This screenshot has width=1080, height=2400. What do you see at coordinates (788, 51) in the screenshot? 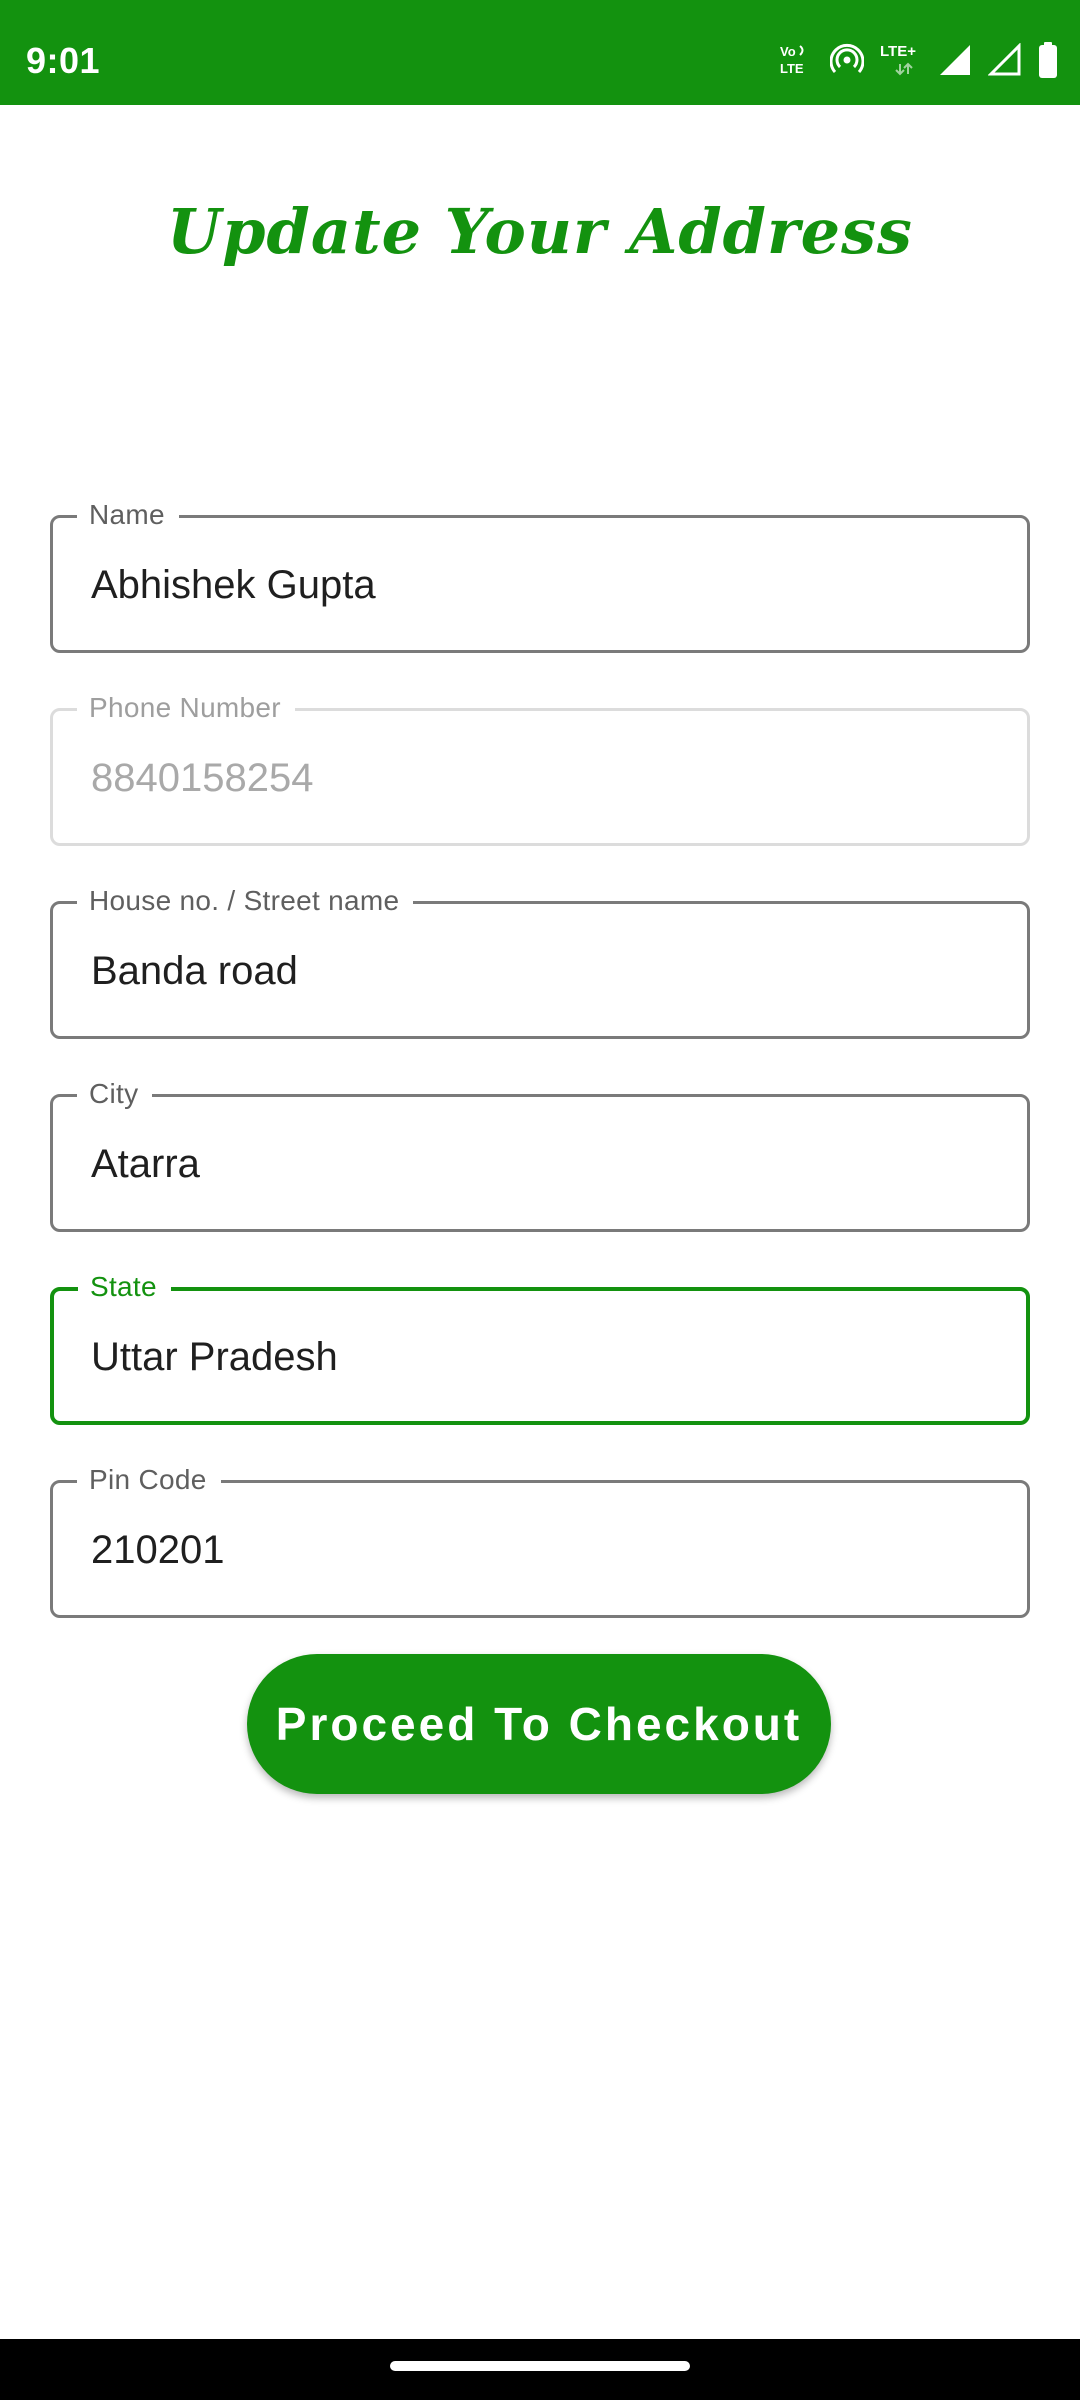
I see `svg-text: Vo` at bounding box center [788, 51].